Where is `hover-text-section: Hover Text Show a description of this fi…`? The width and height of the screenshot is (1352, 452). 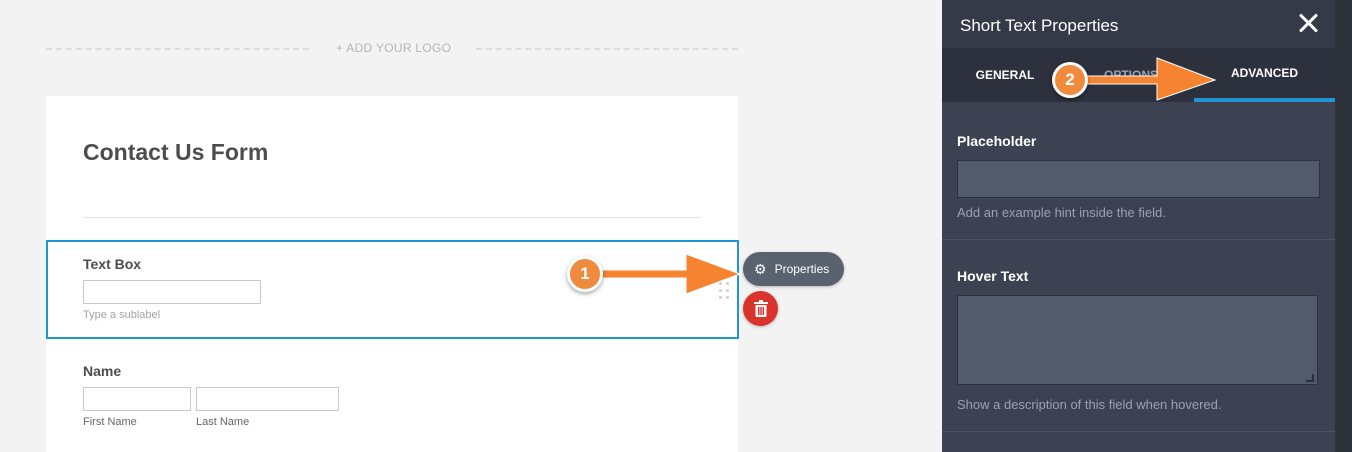
hover-text-section: Hover Text Show a description of this fi… is located at coordinates (1138, 336).